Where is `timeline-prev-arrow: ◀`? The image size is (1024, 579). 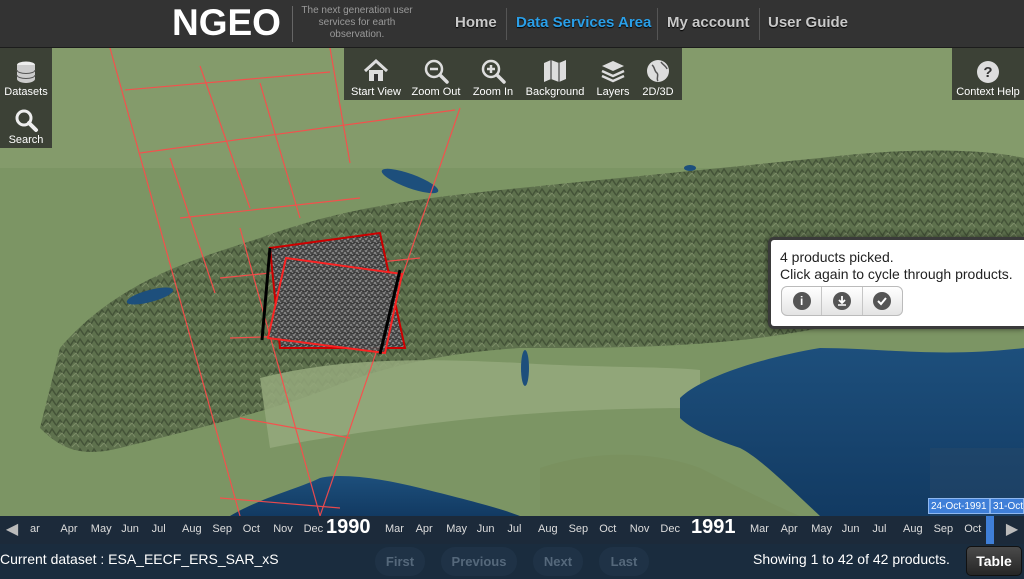 timeline-prev-arrow: ◀ is located at coordinates (12, 530).